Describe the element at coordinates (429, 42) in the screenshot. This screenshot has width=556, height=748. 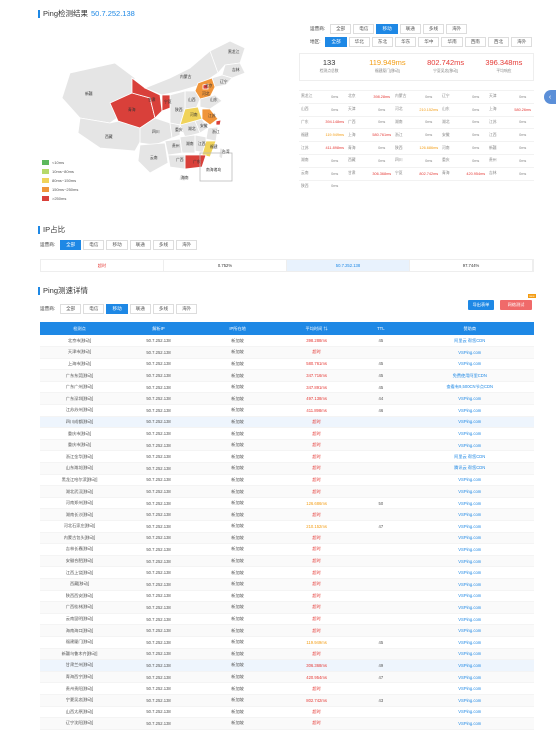
I see `region-filter-tab-4: 华中` at that location.